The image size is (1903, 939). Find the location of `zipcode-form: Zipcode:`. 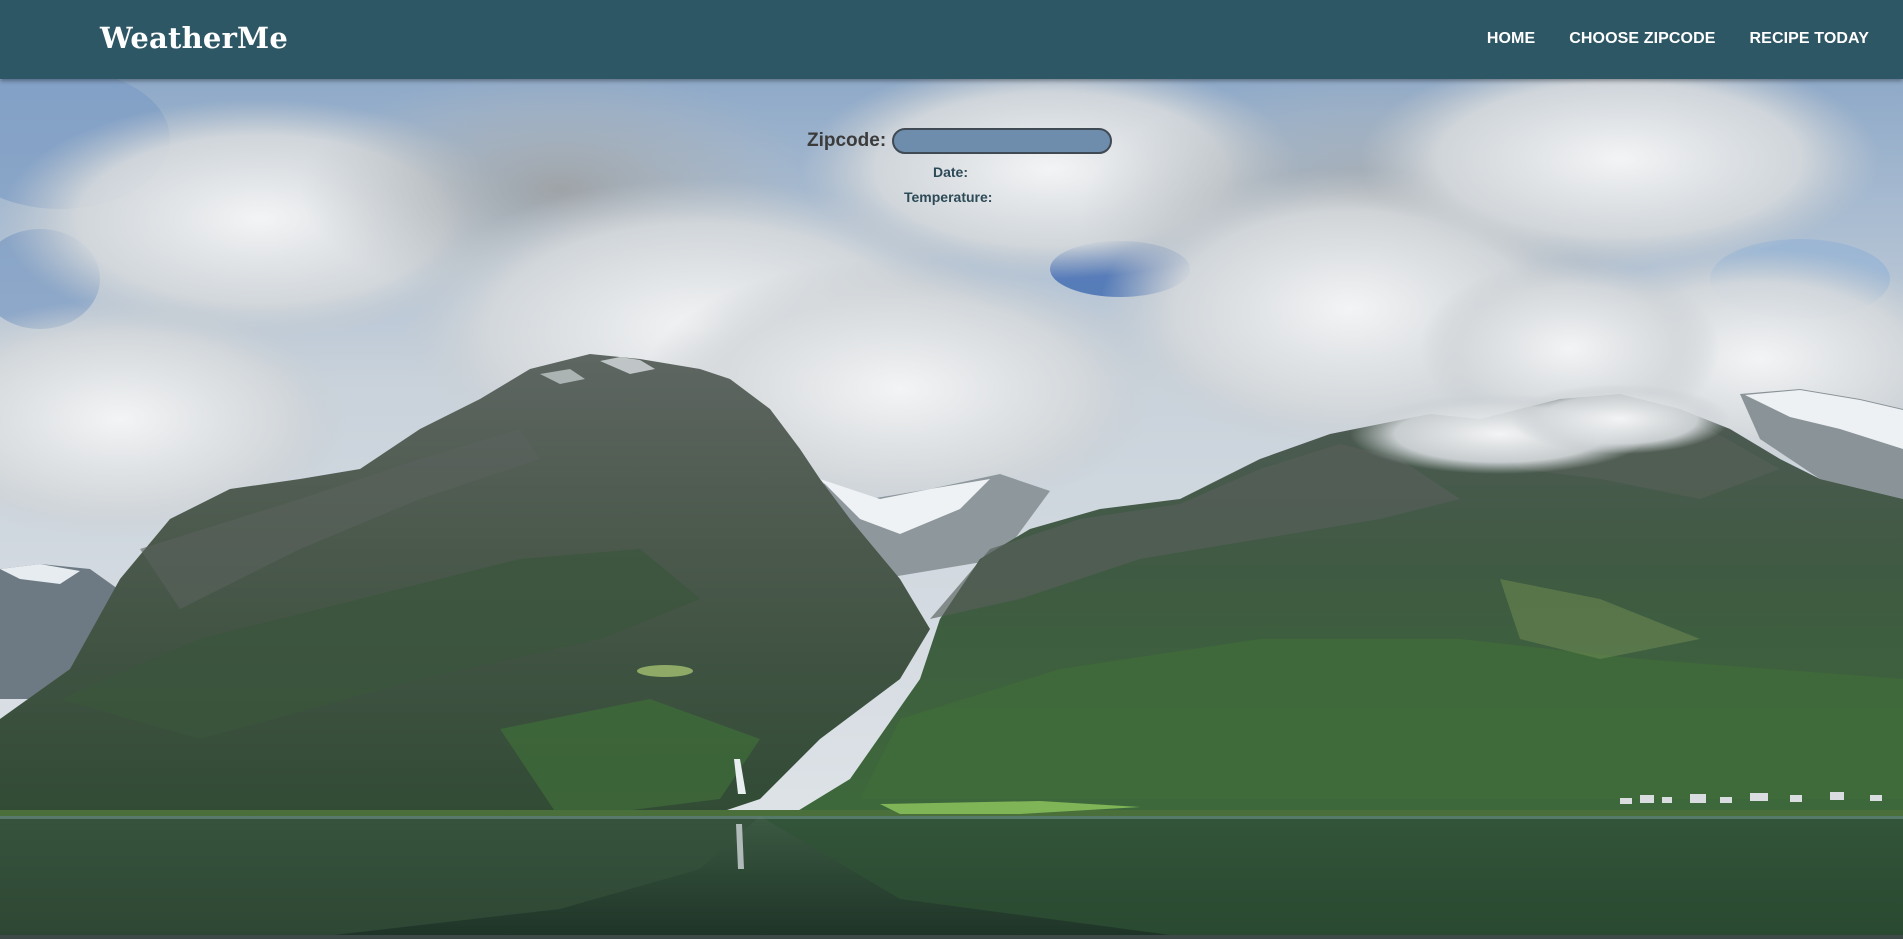

zipcode-form: Zipcode: is located at coordinates (960, 141).